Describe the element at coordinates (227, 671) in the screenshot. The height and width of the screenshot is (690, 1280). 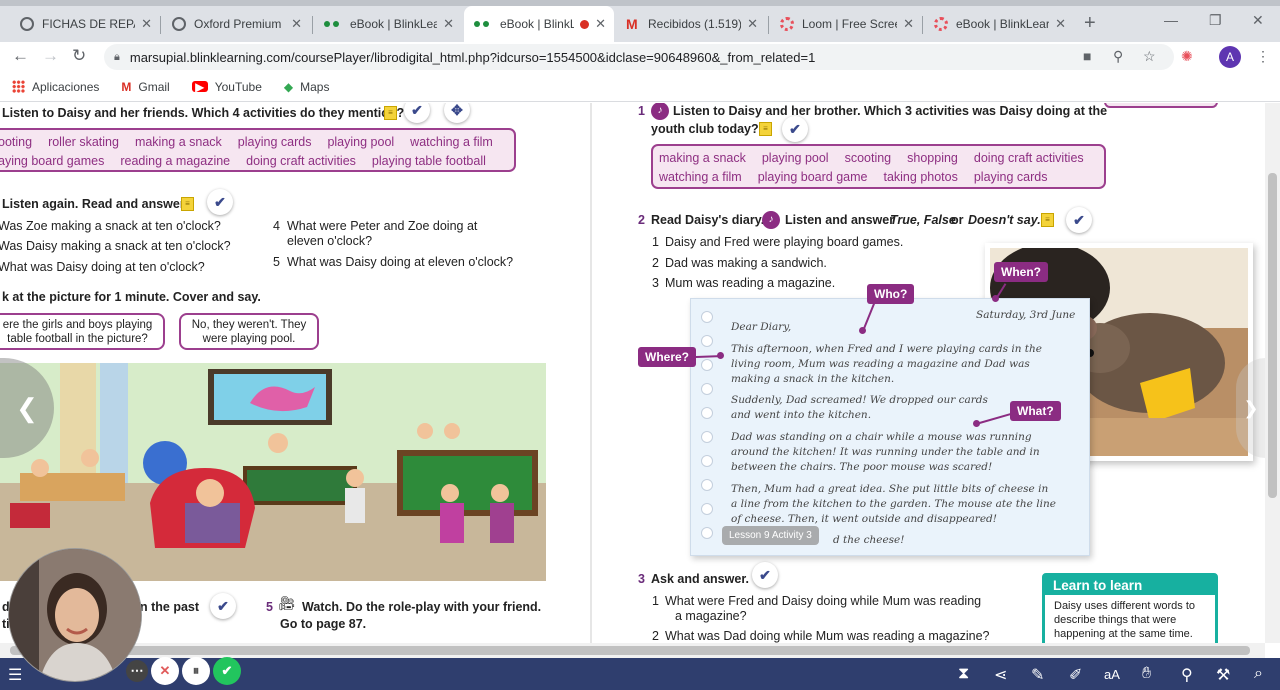
I see `finish-recording-button: ✔` at that location.